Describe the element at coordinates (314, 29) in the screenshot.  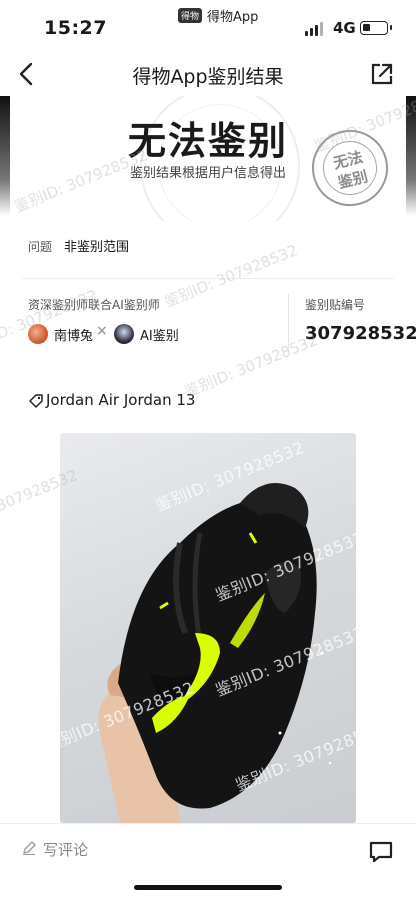
I see `signal-icon` at that location.